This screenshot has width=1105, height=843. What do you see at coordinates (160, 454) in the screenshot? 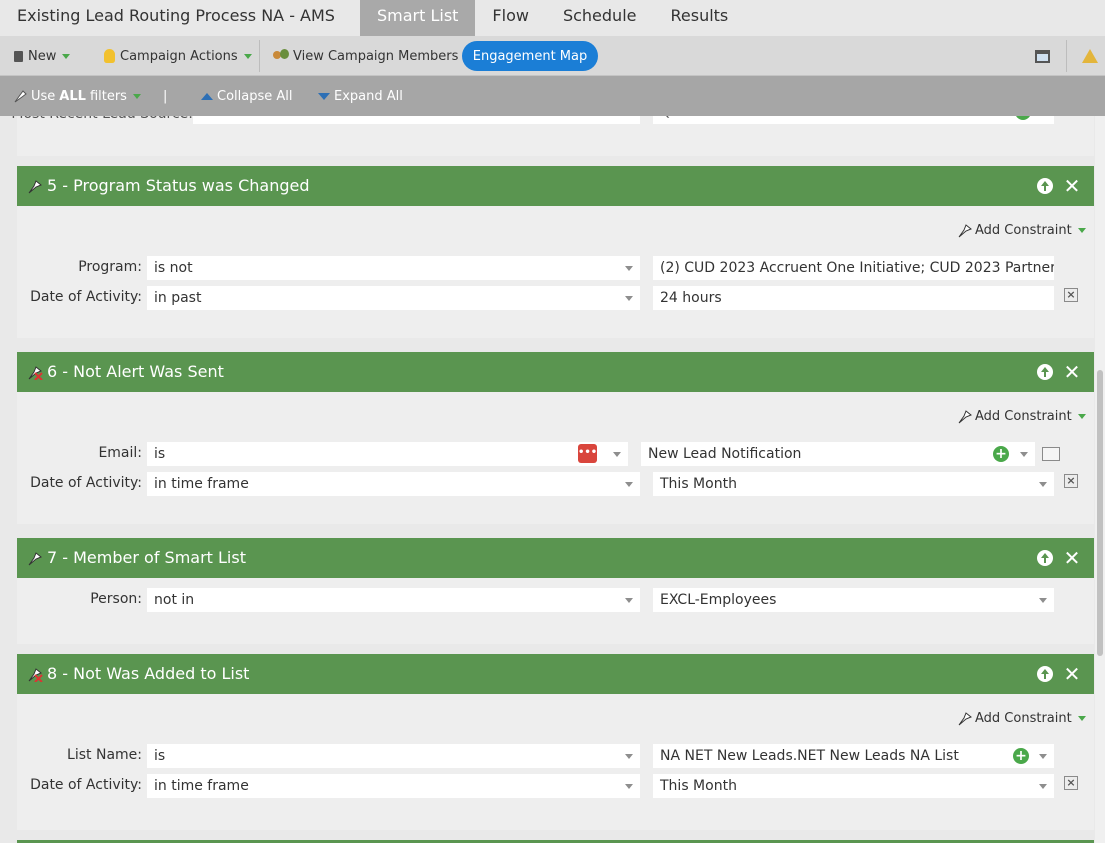
I see `email-operator-value: is` at bounding box center [160, 454].